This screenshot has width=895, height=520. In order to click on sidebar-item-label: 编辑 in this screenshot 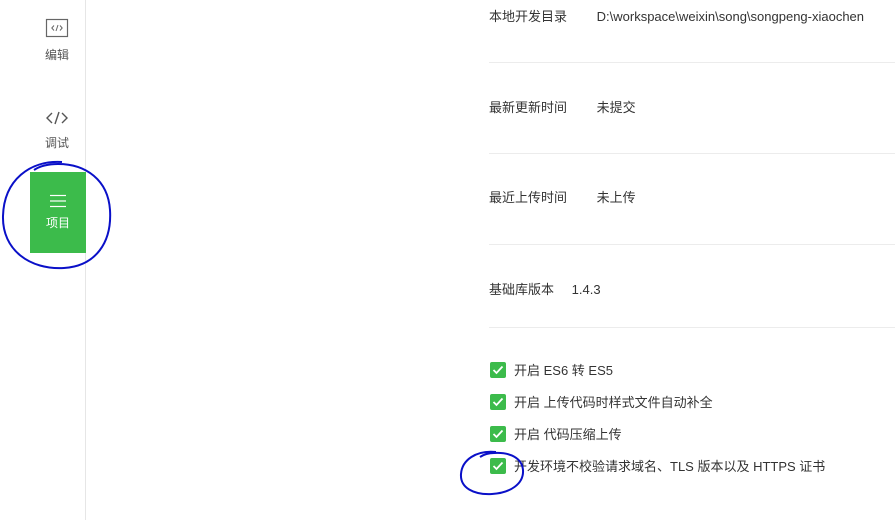, I will do `click(56, 55)`.